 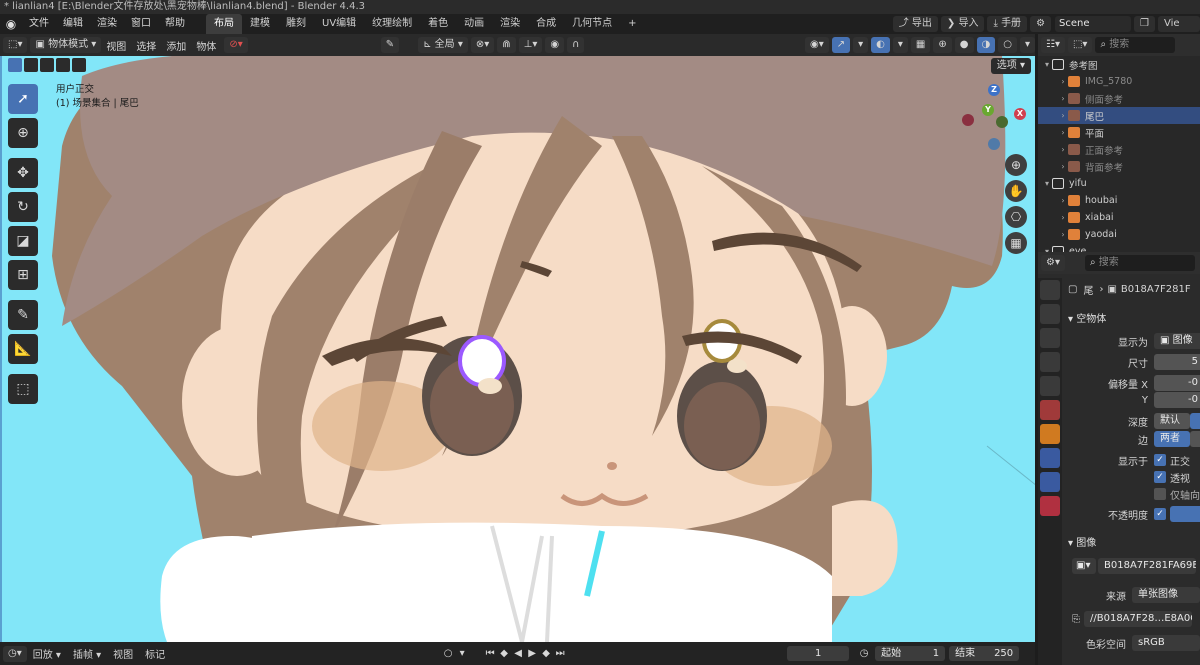 I want to click on scale-tool-icon: ◪, so click(x=23, y=241).